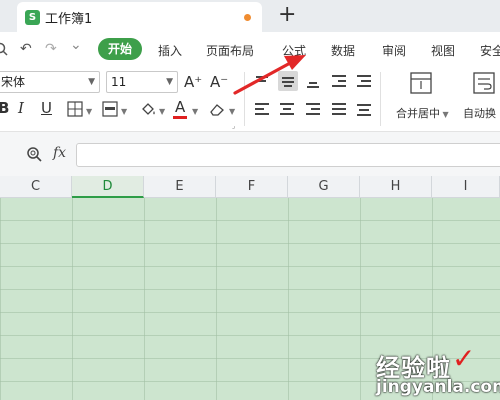  I want to click on align-middle-icon, so click(288, 81).